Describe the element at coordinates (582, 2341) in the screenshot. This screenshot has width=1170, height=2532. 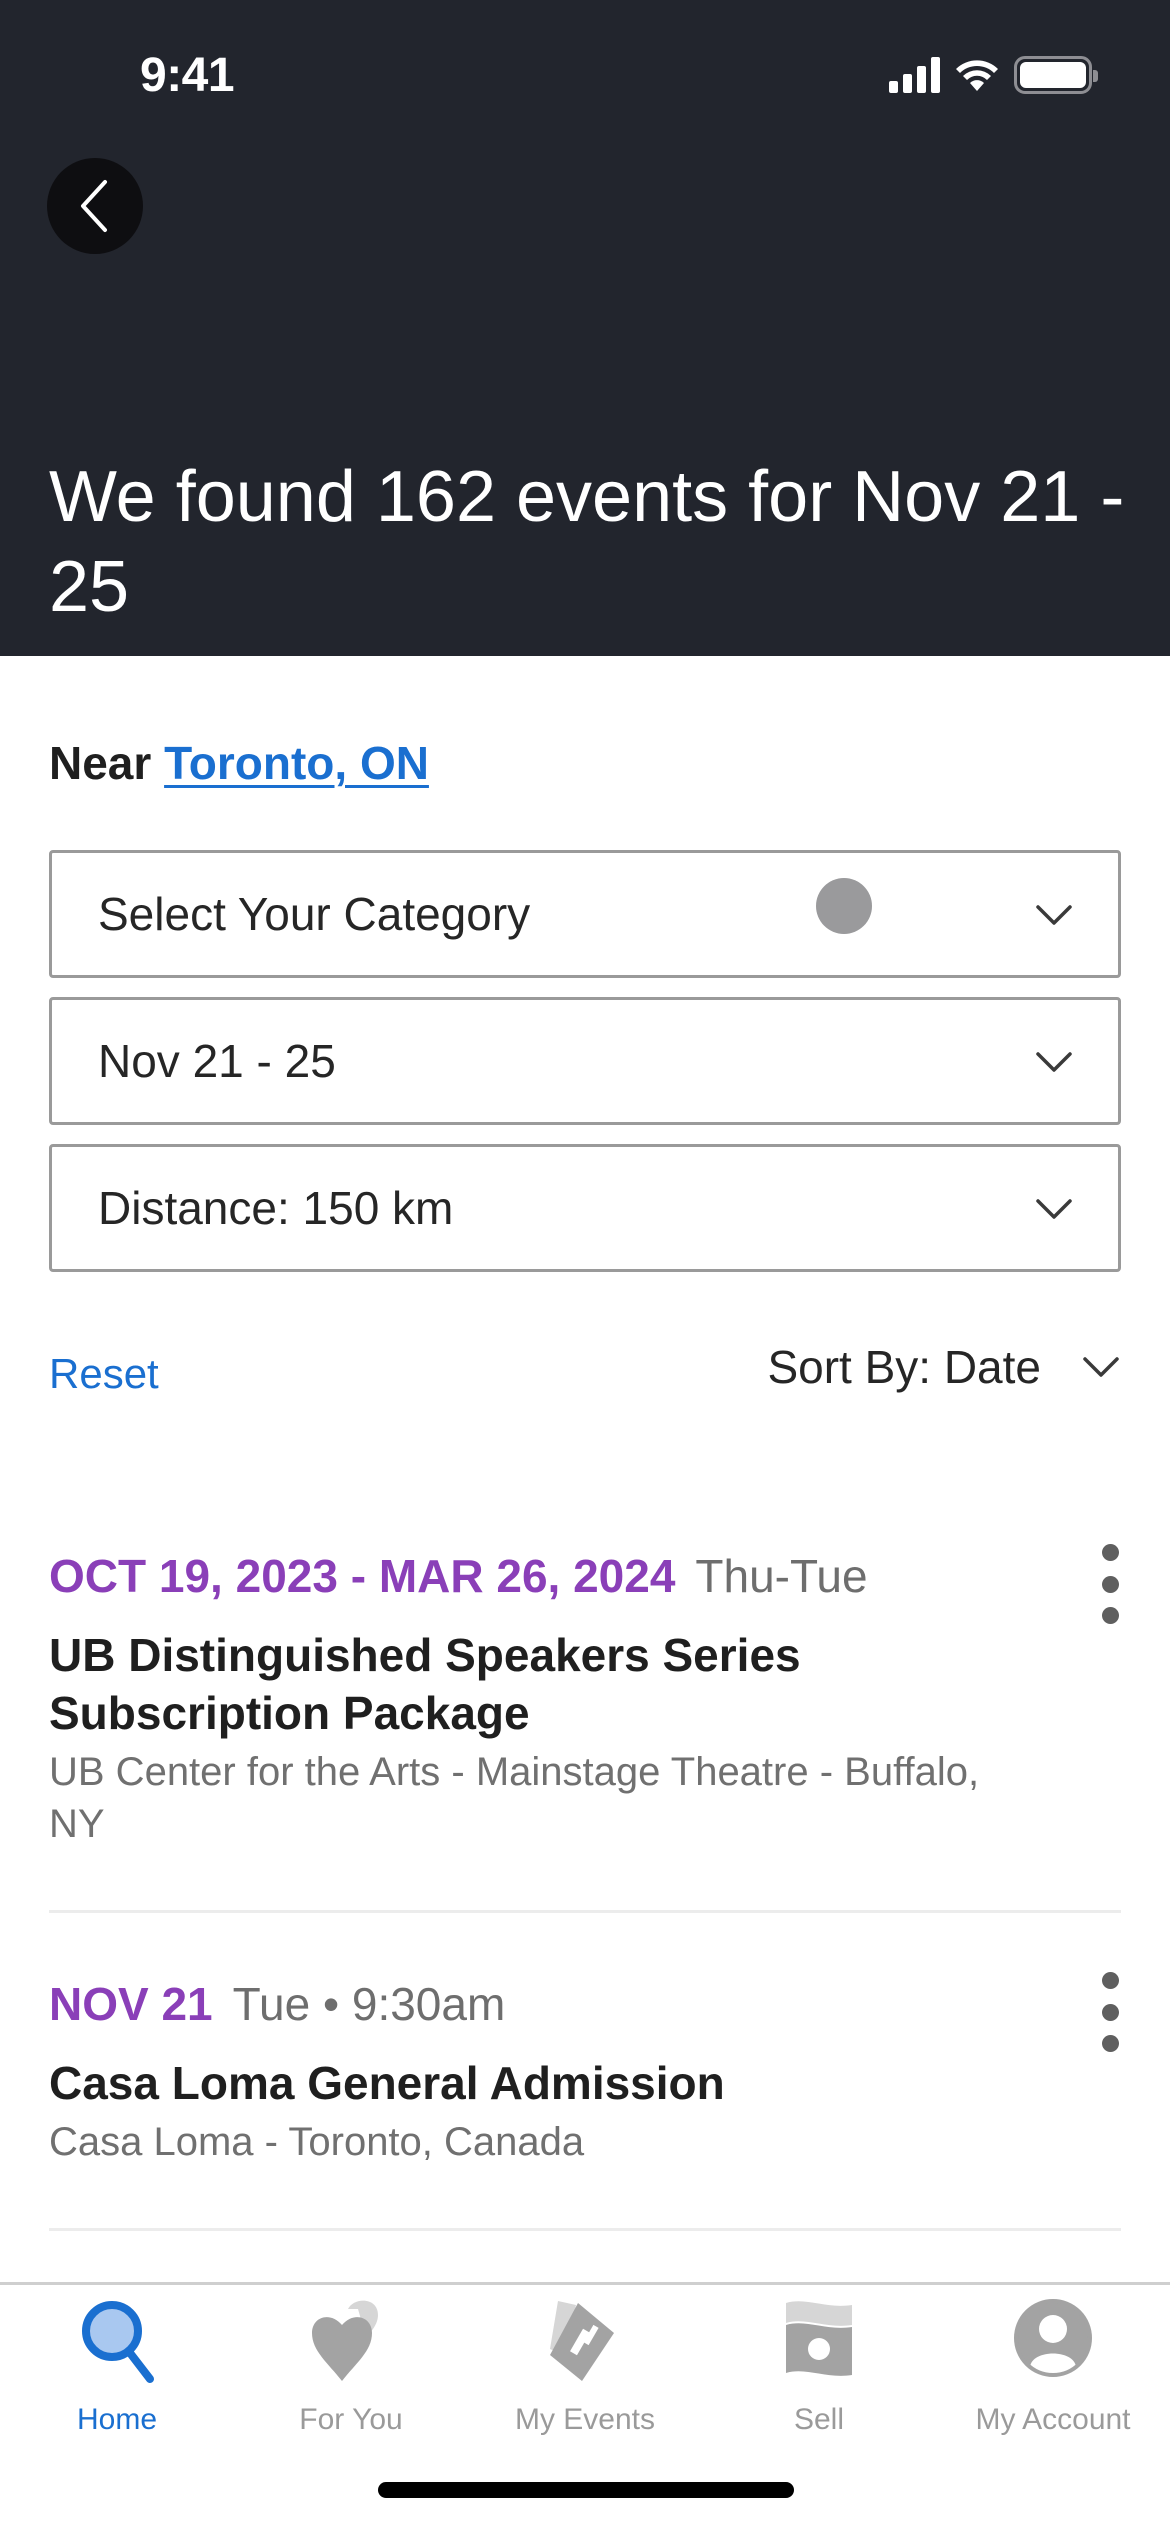
I see `ticket-icon` at that location.